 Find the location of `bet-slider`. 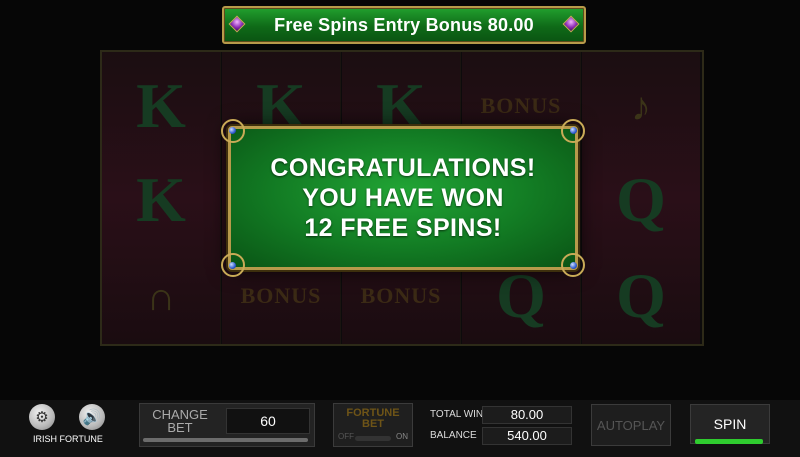

bet-slider is located at coordinates (225, 440).